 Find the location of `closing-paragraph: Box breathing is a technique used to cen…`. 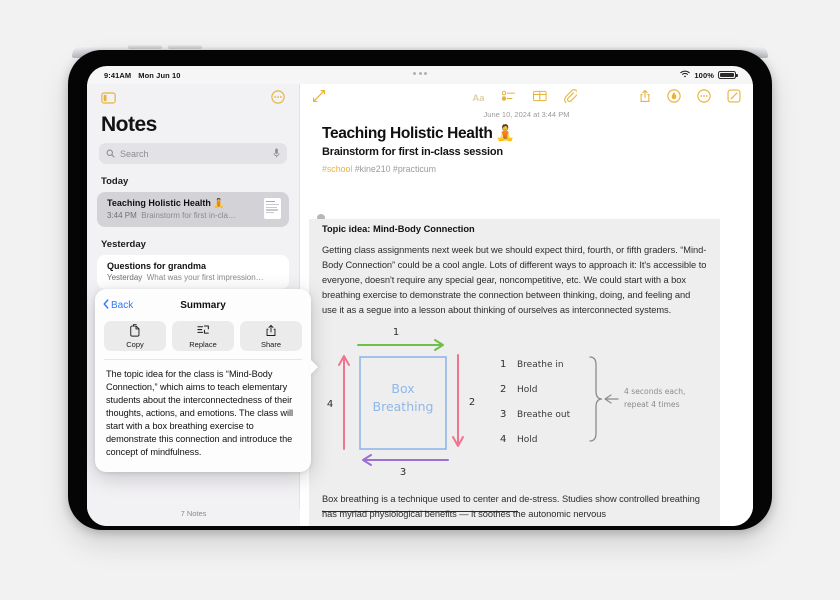

closing-paragraph: Box breathing is a technique used to cen… is located at coordinates (514, 507).